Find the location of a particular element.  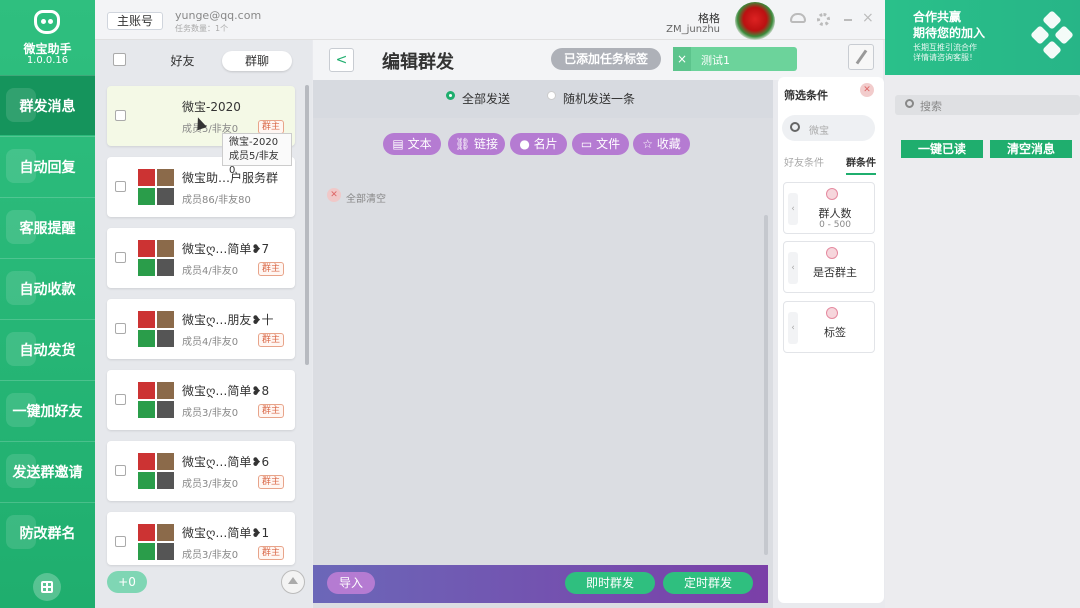

send-timed-button: 定时群发 is located at coordinates (708, 583).